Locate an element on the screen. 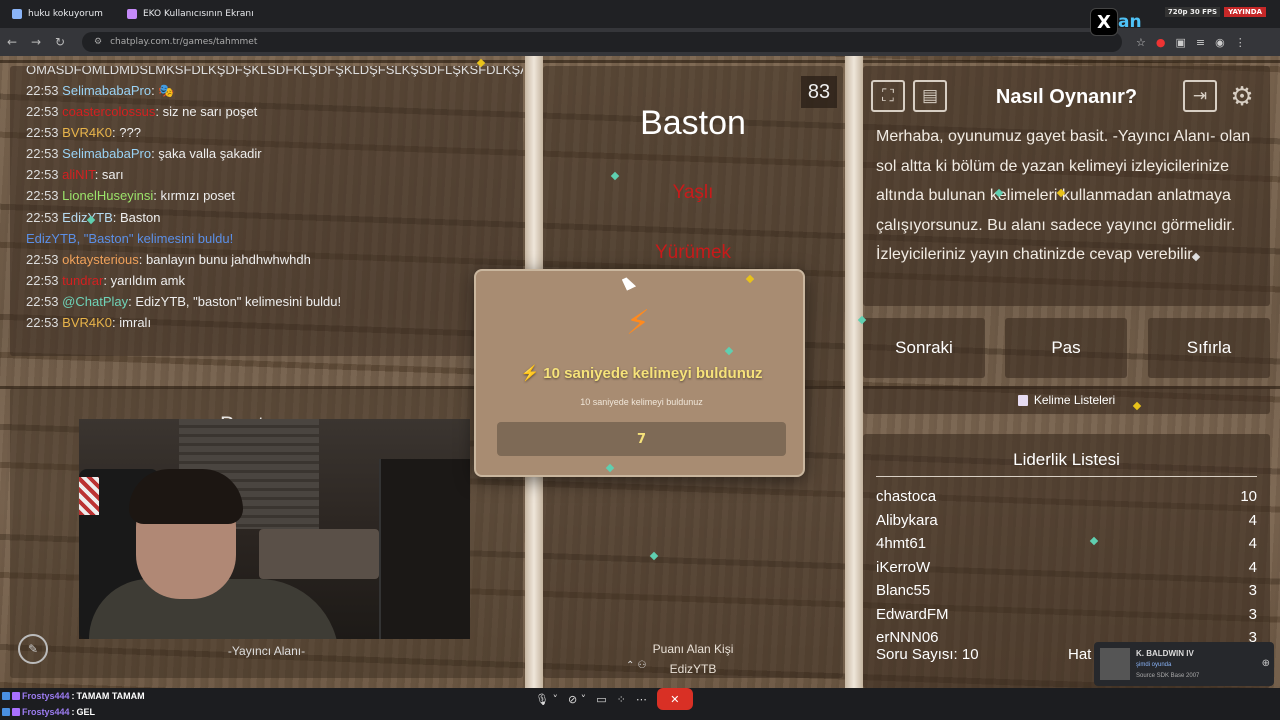 The image size is (1280, 720). chat-system-text: EdizYTB, "Baston" kelimesini buldu! is located at coordinates (130, 238).